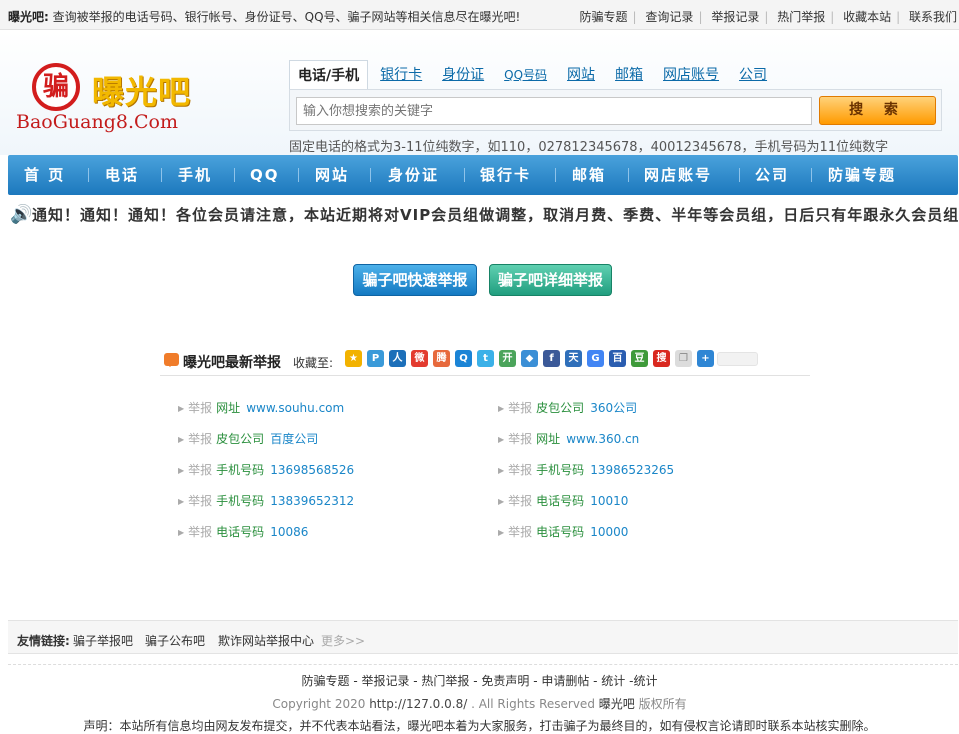 This screenshot has width=959, height=734. I want to click on list-item: ▶ 举报 电话号码 10086, so click(243, 532).